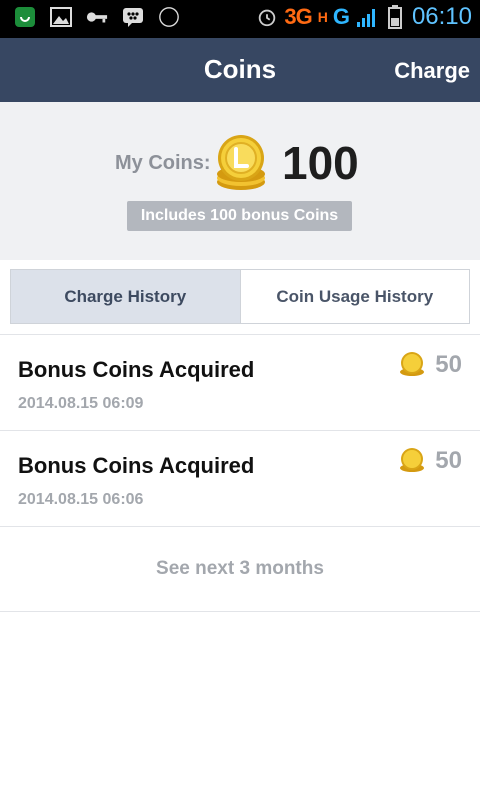 The image size is (480, 800). Describe the element at coordinates (240, 569) in the screenshot. I see `see-next-button: See next 3 months` at that location.